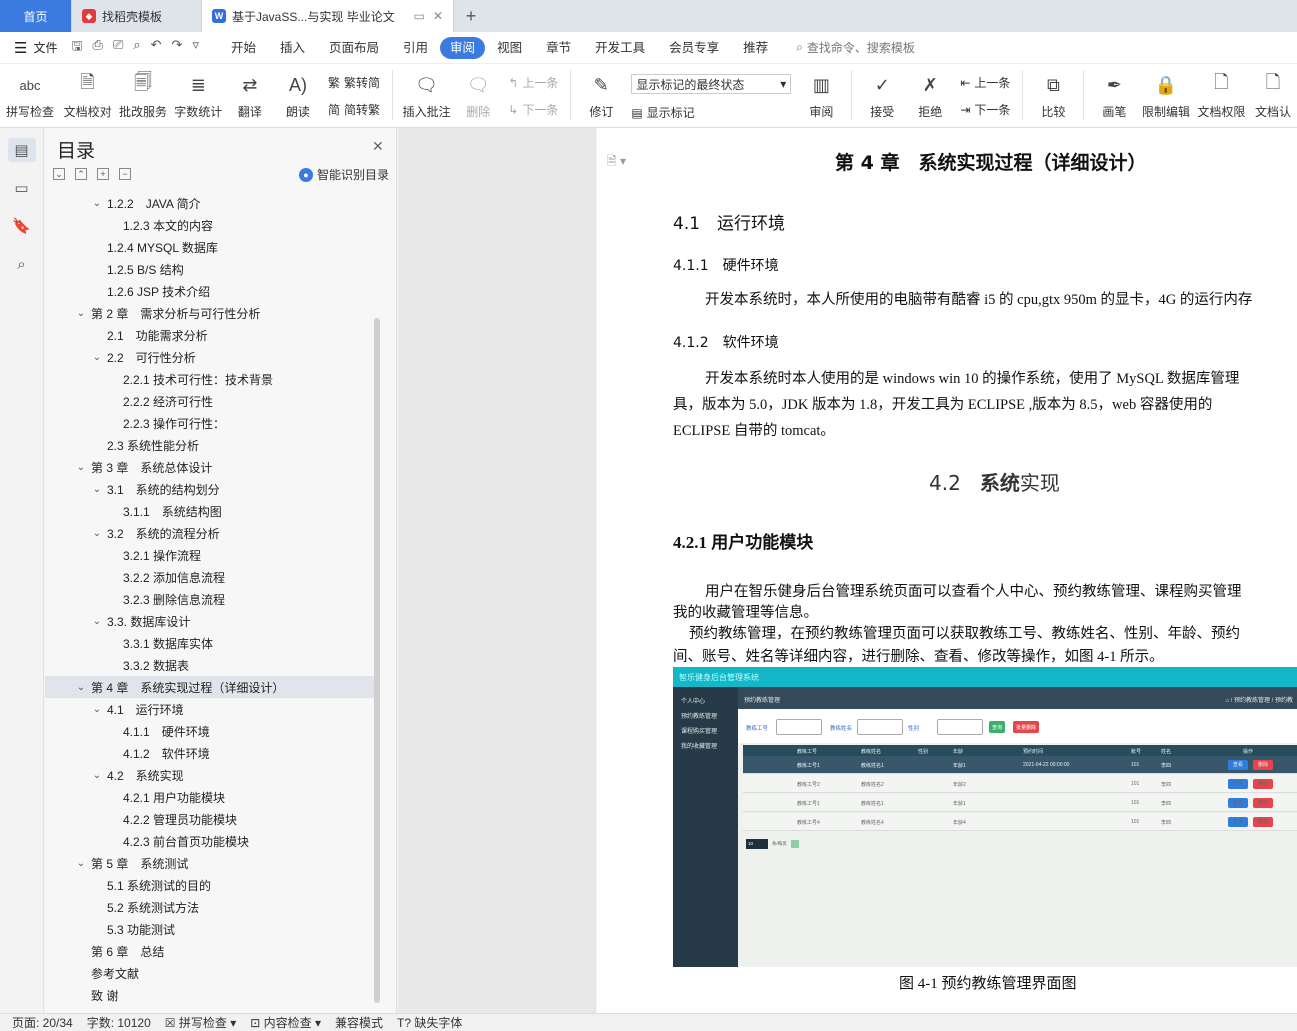  Describe the element at coordinates (985, 109) in the screenshot. I see `next-change-button: ⇥ 下一条` at that location.